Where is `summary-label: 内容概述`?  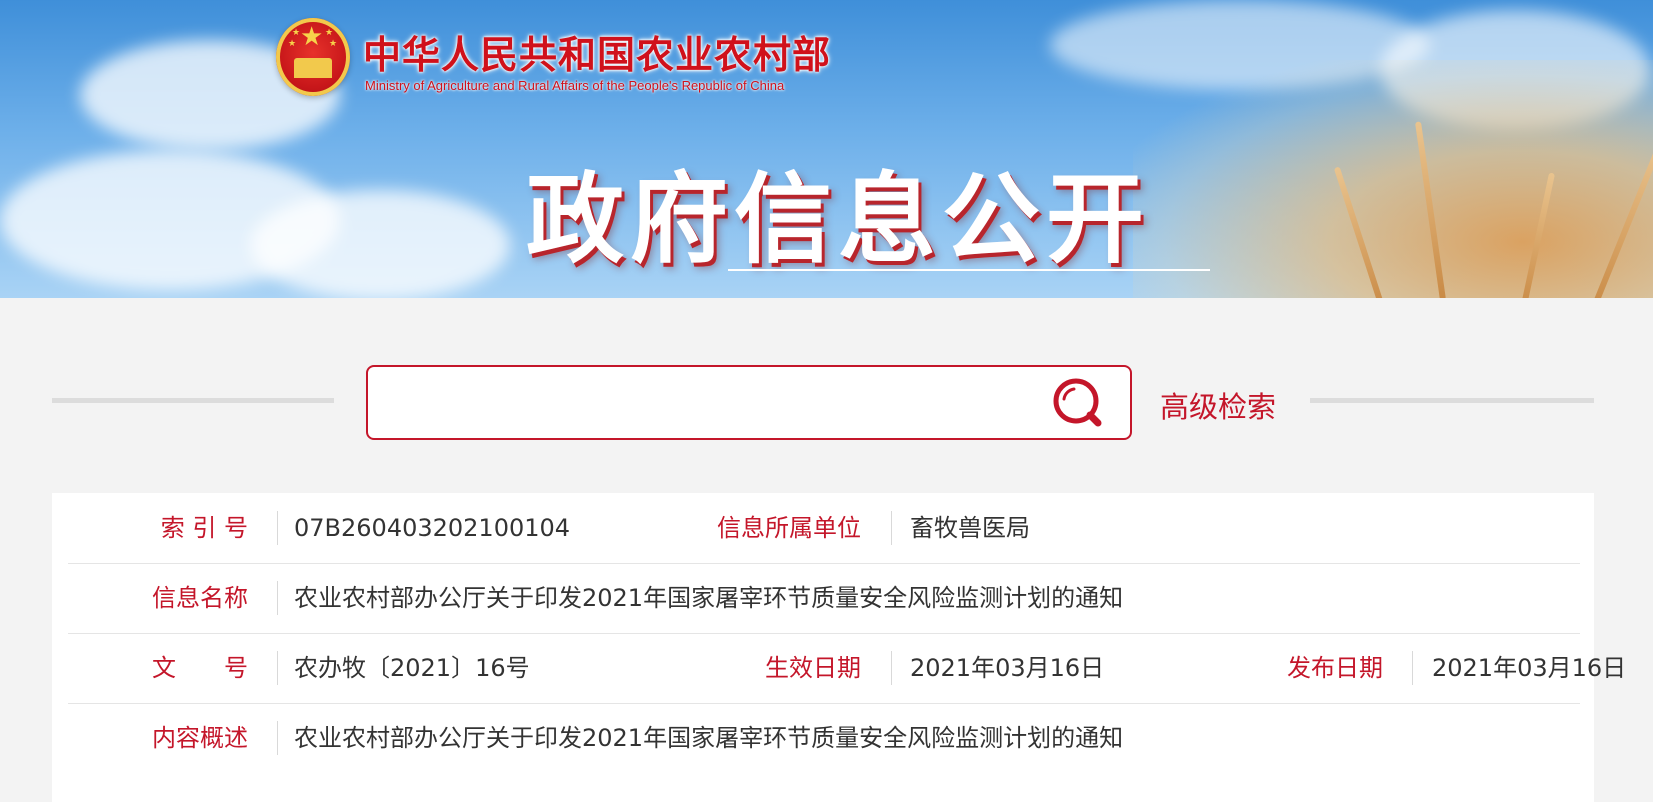
summary-label: 内容概述 is located at coordinates (200, 738).